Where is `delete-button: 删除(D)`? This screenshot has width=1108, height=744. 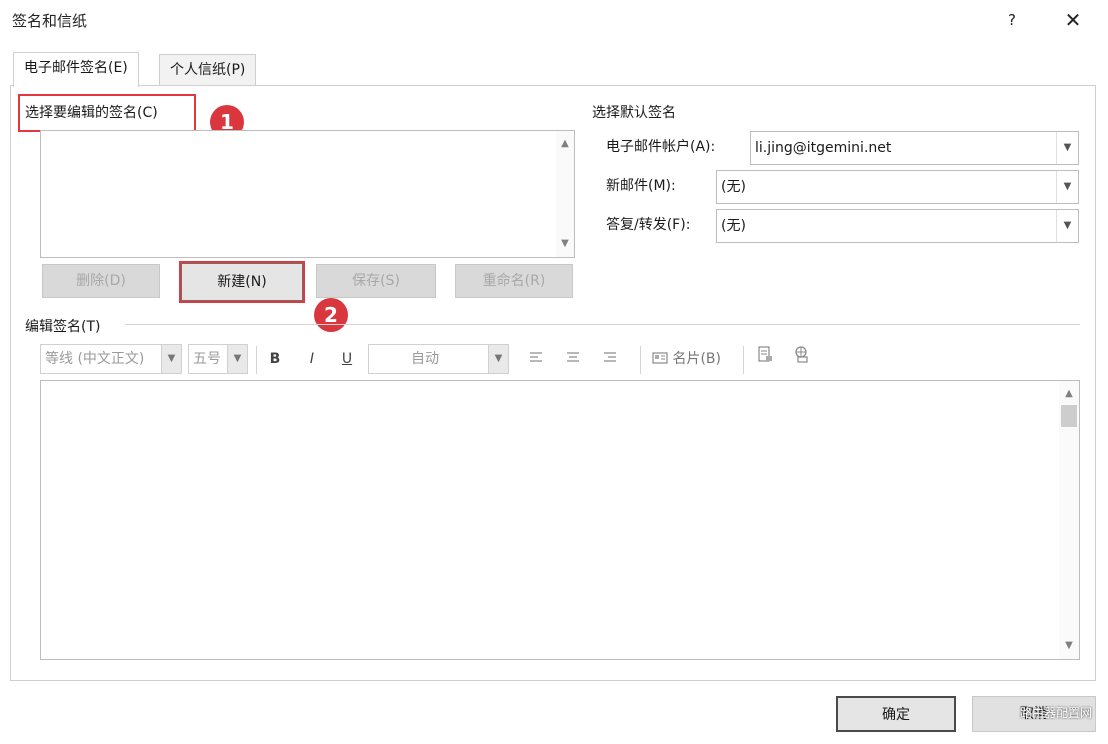 delete-button: 删除(D) is located at coordinates (101, 281).